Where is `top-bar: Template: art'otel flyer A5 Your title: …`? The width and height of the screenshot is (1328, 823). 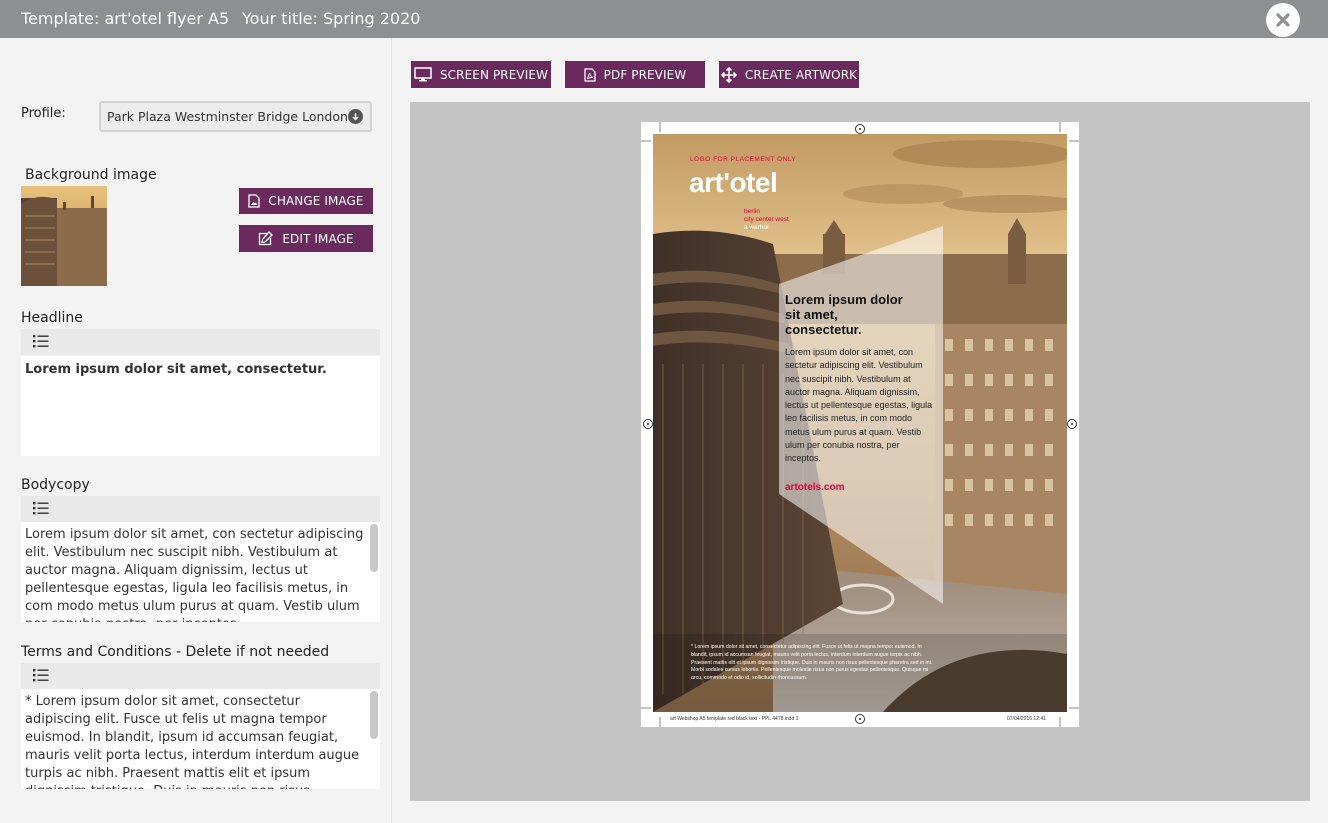 top-bar: Template: art'otel flyer A5 Your title: … is located at coordinates (664, 19).